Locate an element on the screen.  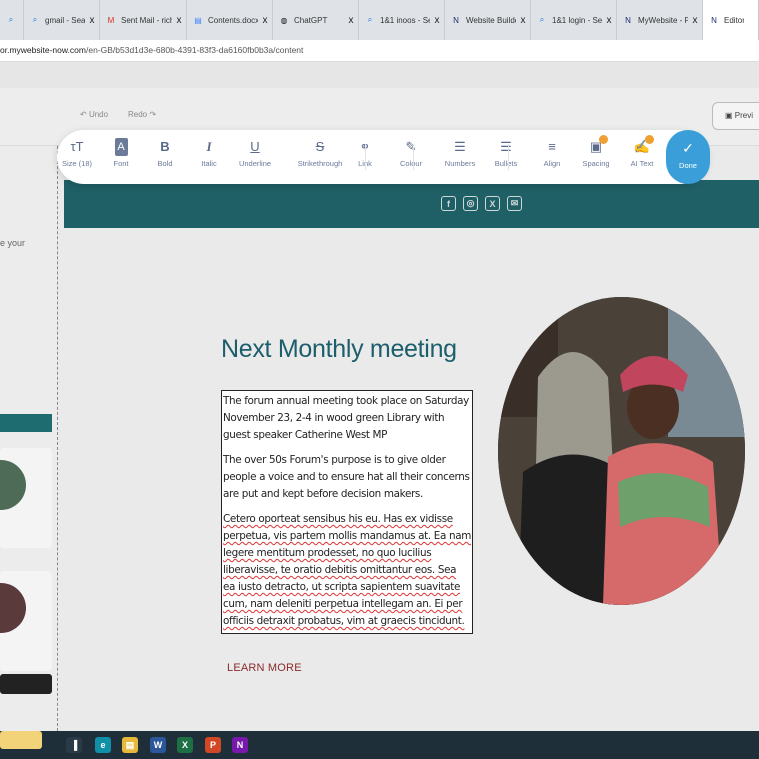
taskbar-search-widget is located at coordinates (21, 740).